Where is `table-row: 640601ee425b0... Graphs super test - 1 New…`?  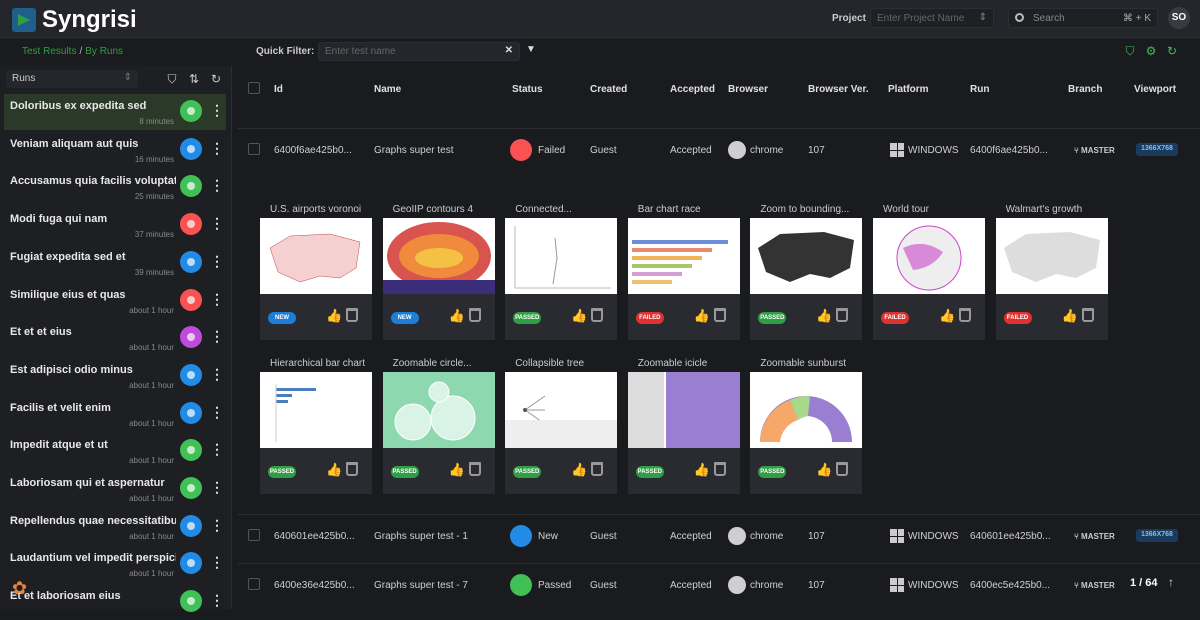 table-row: 640601ee425b0... Graphs super test - 1 New… is located at coordinates (719, 535).